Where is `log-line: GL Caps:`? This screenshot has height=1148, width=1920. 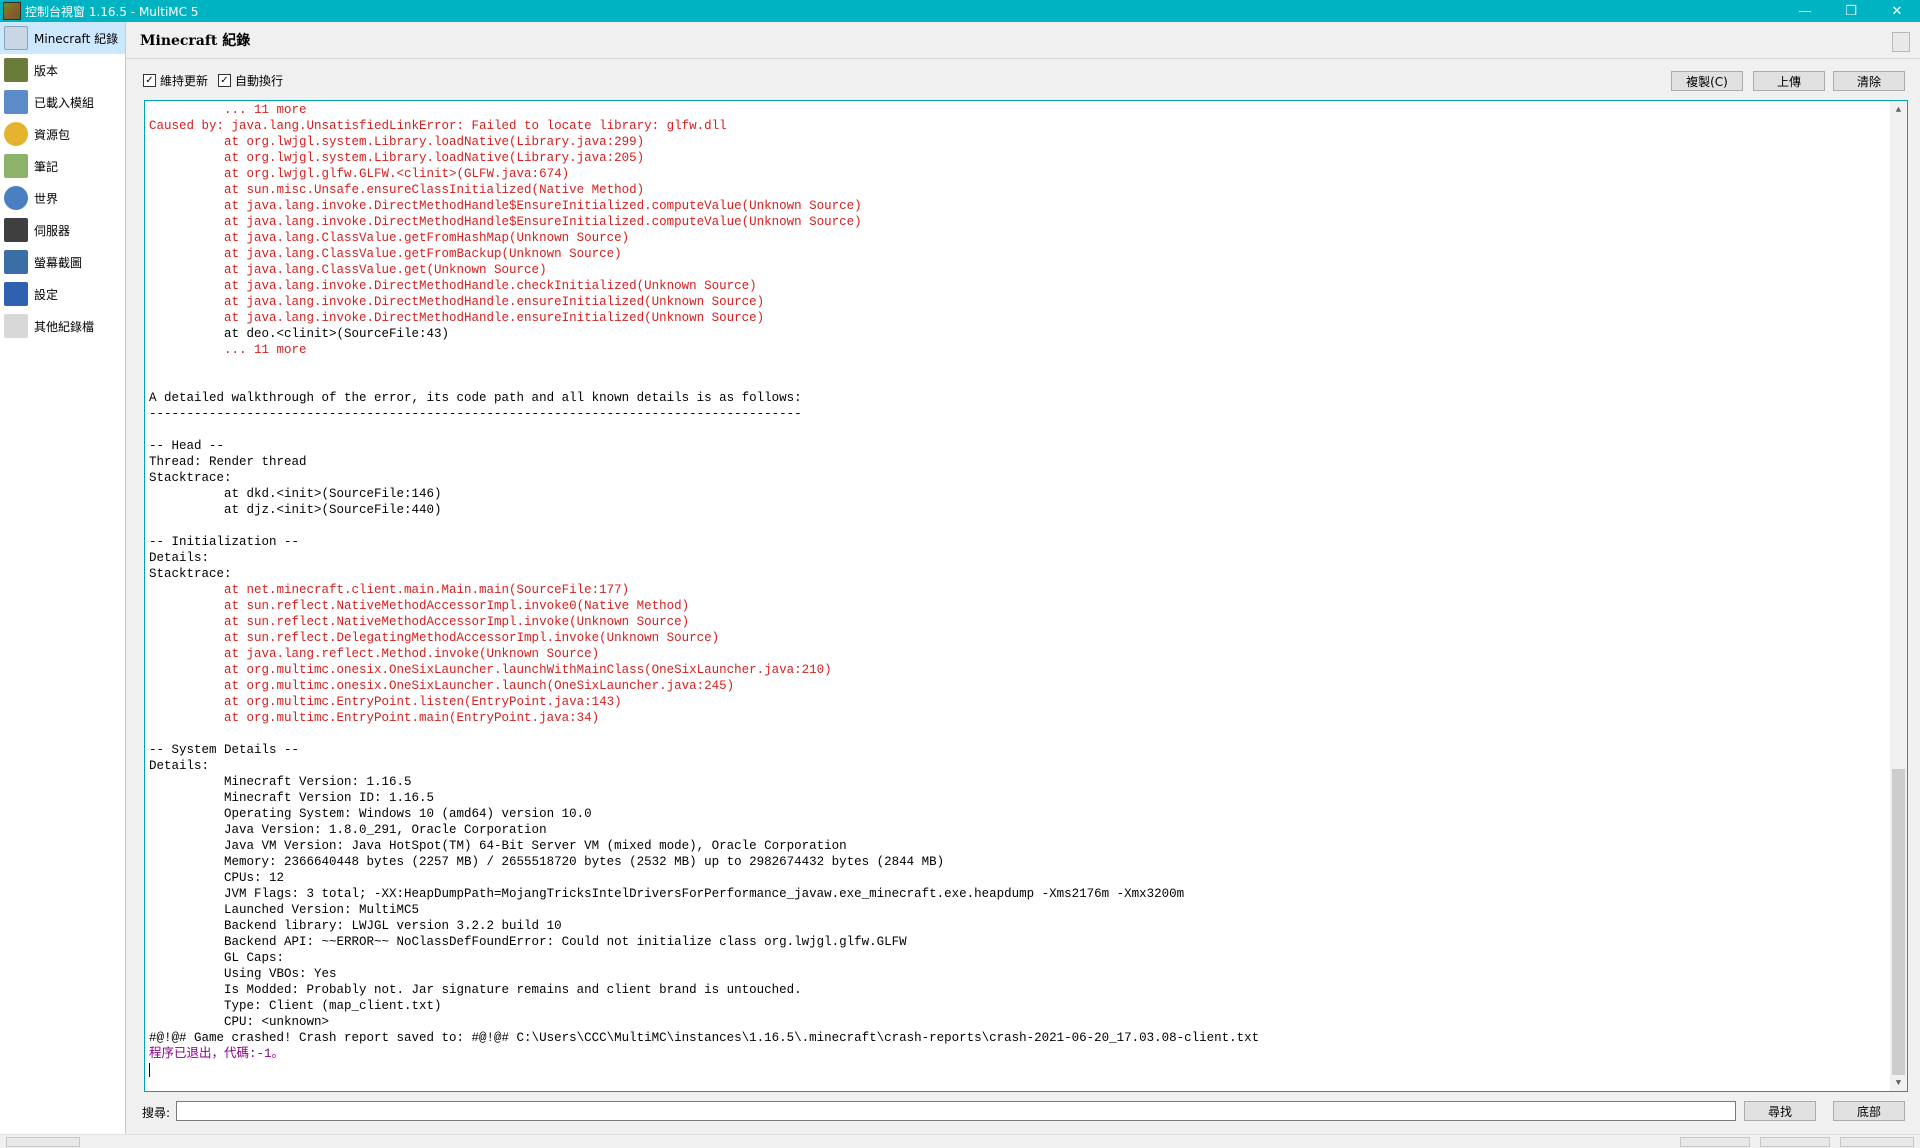
log-line: GL Caps: is located at coordinates (217, 958).